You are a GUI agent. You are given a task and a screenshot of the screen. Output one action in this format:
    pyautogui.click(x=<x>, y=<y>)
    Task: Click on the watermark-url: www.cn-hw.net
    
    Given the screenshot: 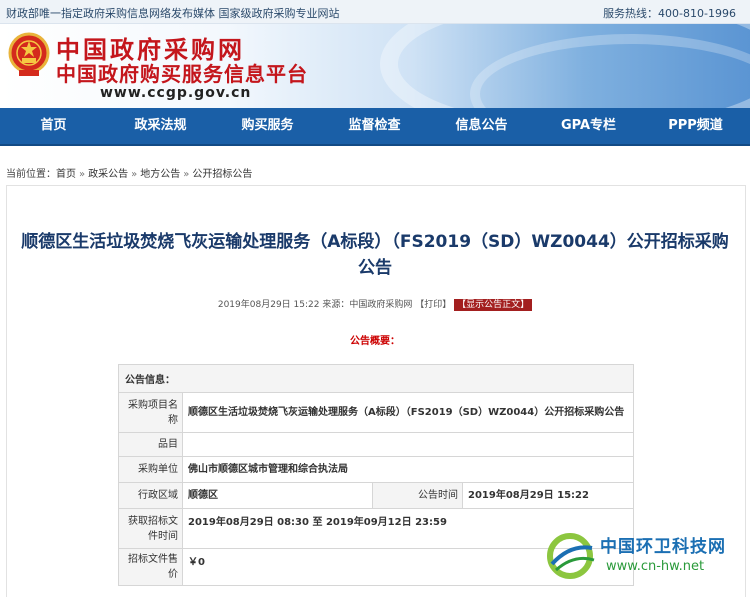 What is the action you would take?
    pyautogui.click(x=655, y=566)
    